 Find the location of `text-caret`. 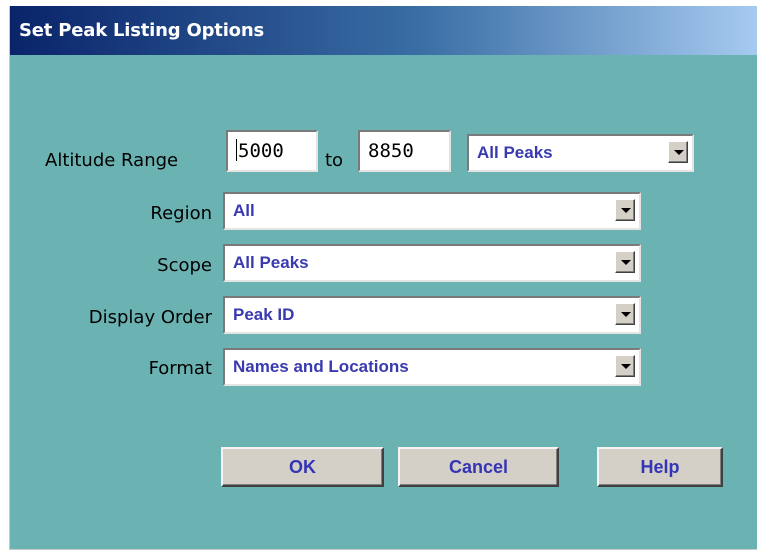

text-caret is located at coordinates (236, 150).